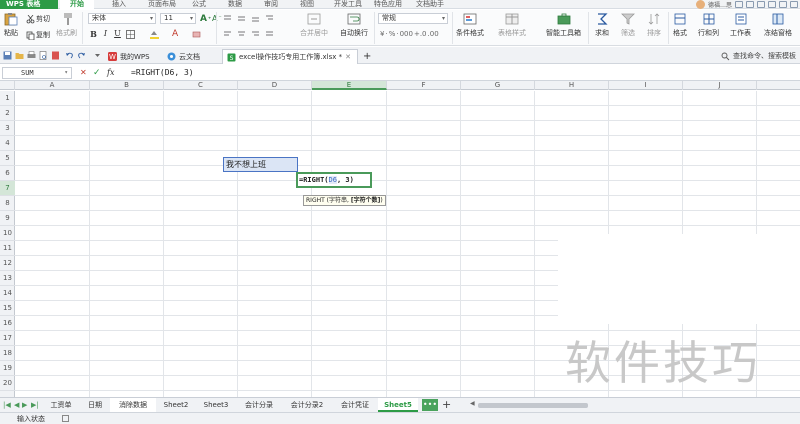 This screenshot has width=800, height=424. What do you see at coordinates (7, 308) in the screenshot?
I see `row-header: 15` at bounding box center [7, 308].